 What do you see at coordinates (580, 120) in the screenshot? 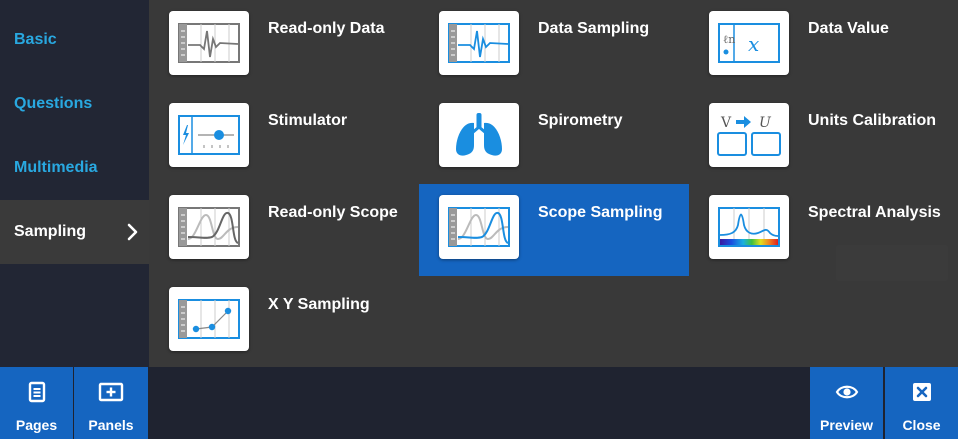
I see `panel-label: Spirometry` at bounding box center [580, 120].